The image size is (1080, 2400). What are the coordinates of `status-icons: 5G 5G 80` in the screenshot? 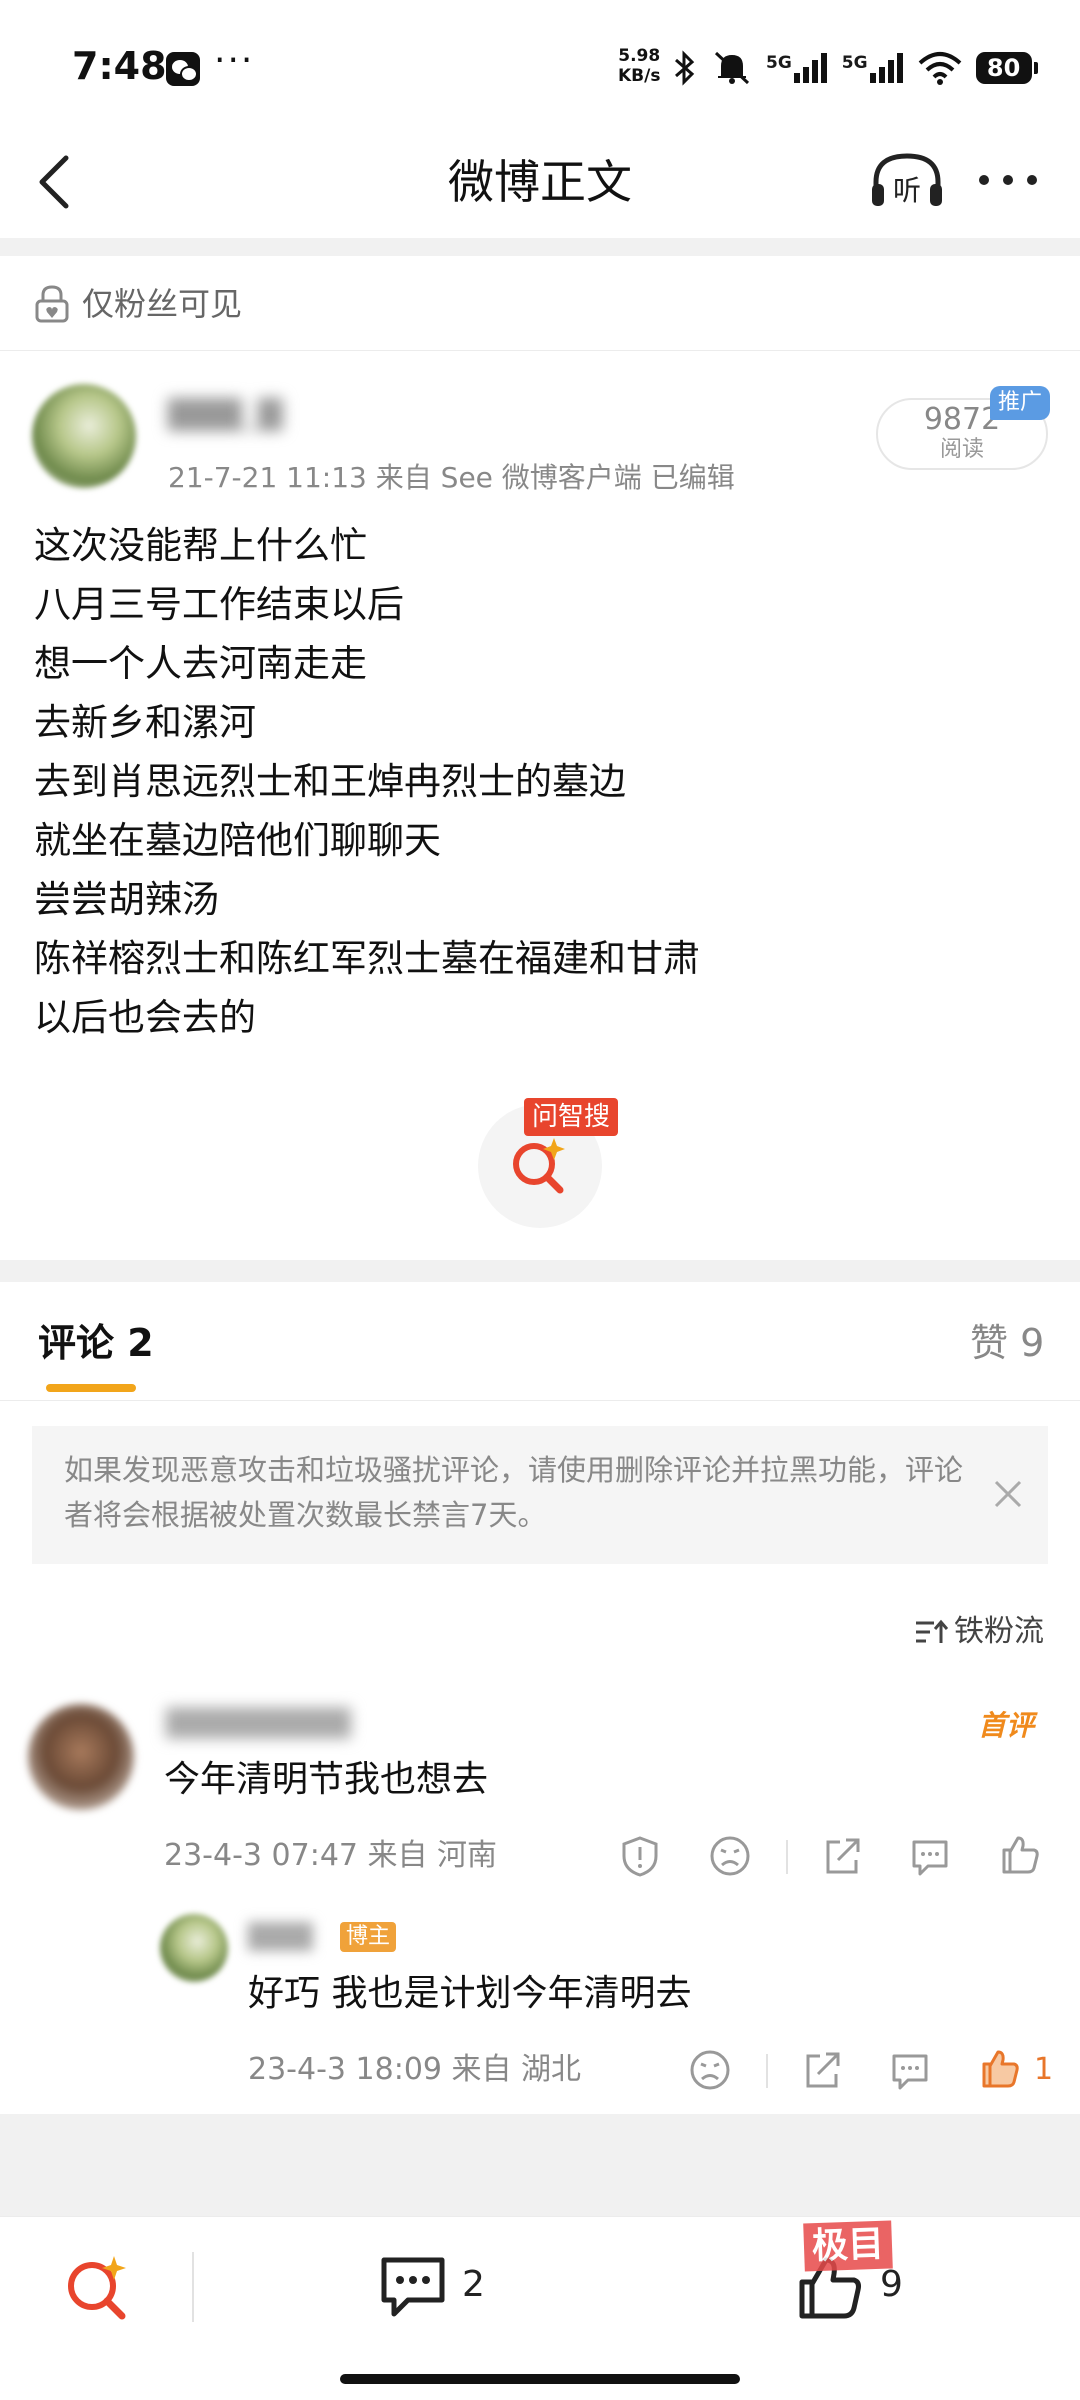 It's located at (855, 68).